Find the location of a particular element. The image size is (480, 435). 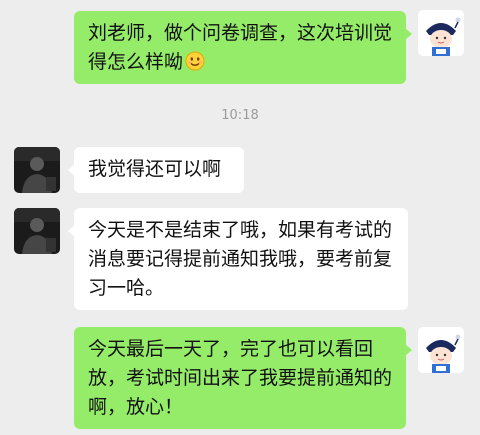

message-text: 我觉得还可以啊 is located at coordinates (155, 169).